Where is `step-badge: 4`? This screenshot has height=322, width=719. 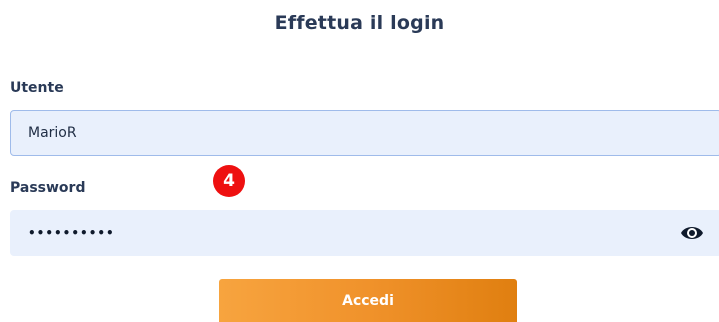
step-badge: 4 is located at coordinates (229, 181).